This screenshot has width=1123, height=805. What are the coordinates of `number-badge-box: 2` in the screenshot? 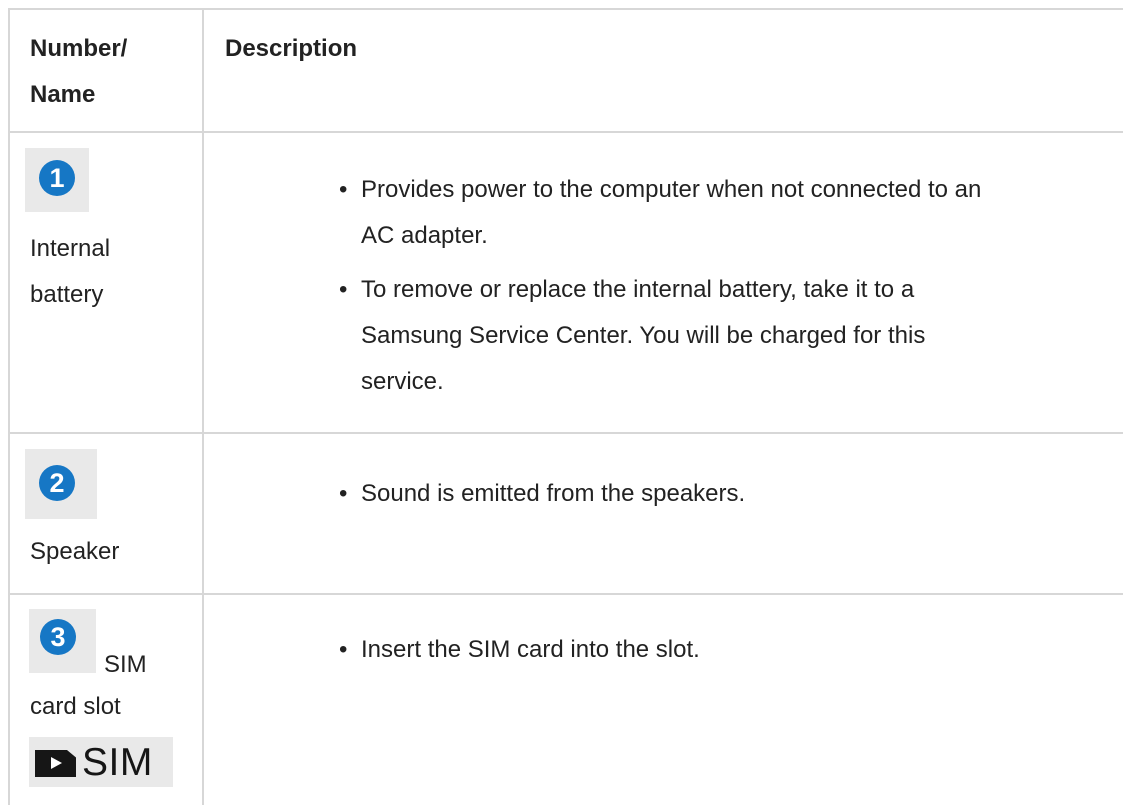 It's located at (61, 484).